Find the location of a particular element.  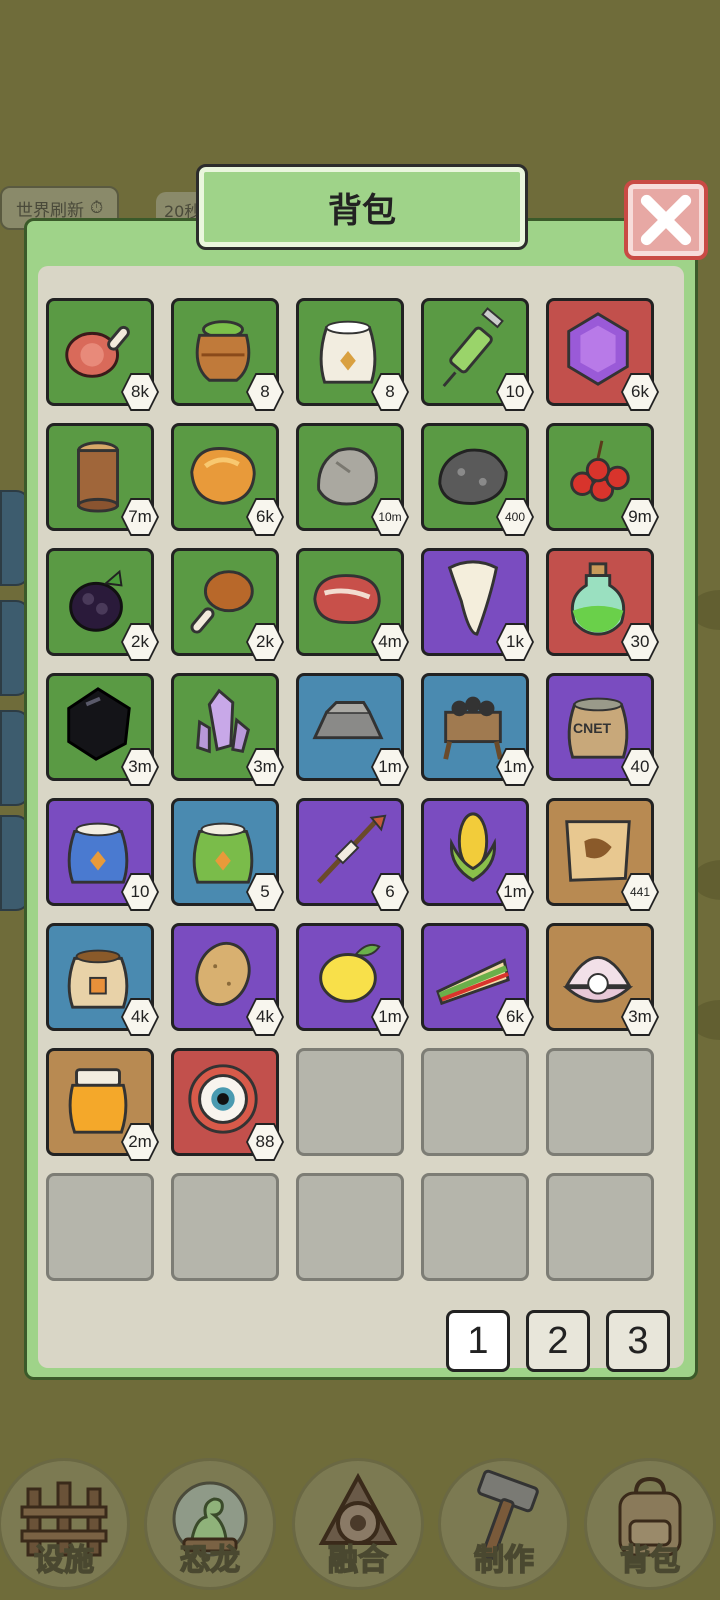

item-count: 10m is located at coordinates (390, 517).